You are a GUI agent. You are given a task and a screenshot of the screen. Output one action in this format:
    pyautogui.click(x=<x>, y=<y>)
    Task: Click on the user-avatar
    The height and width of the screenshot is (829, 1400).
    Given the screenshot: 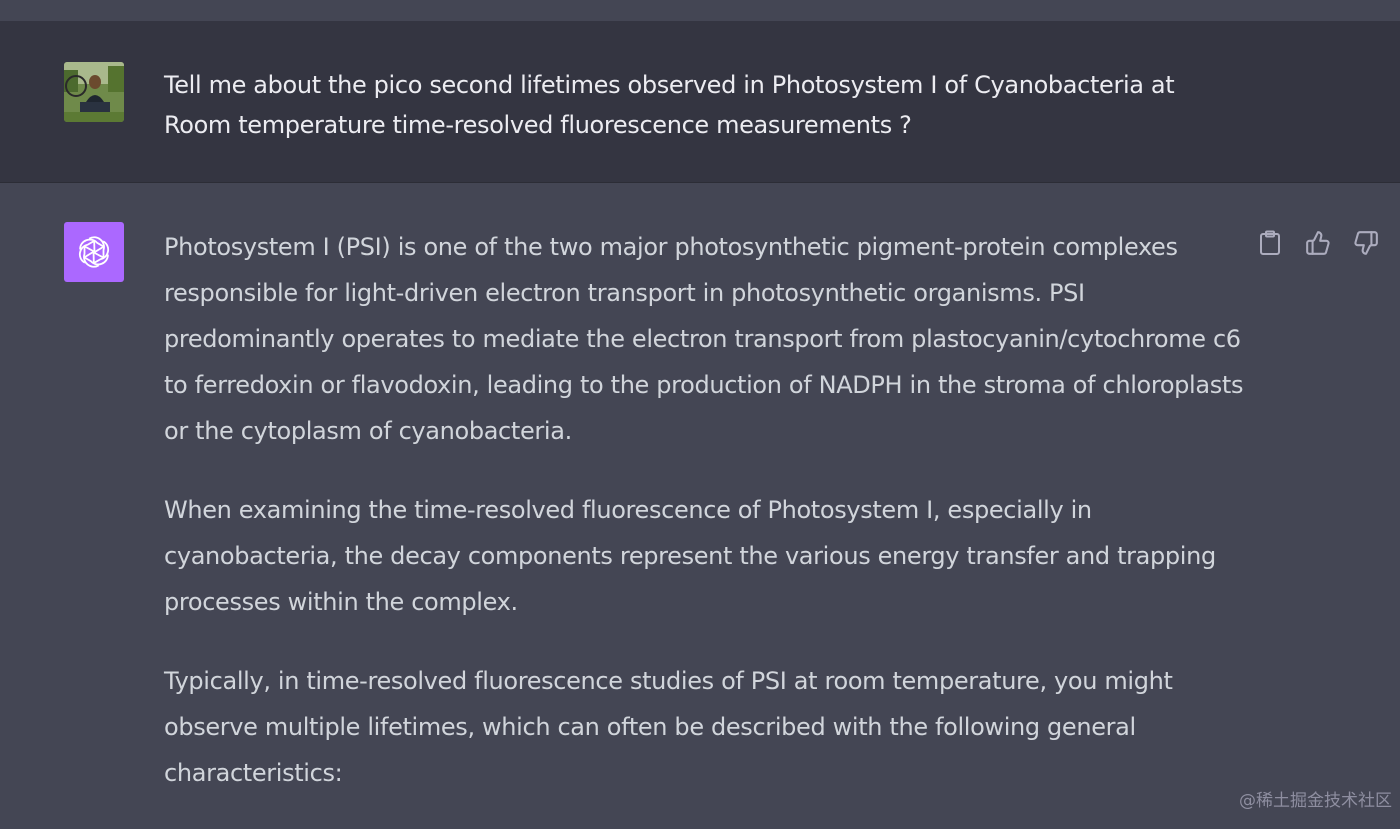 What is the action you would take?
    pyautogui.click(x=94, y=92)
    